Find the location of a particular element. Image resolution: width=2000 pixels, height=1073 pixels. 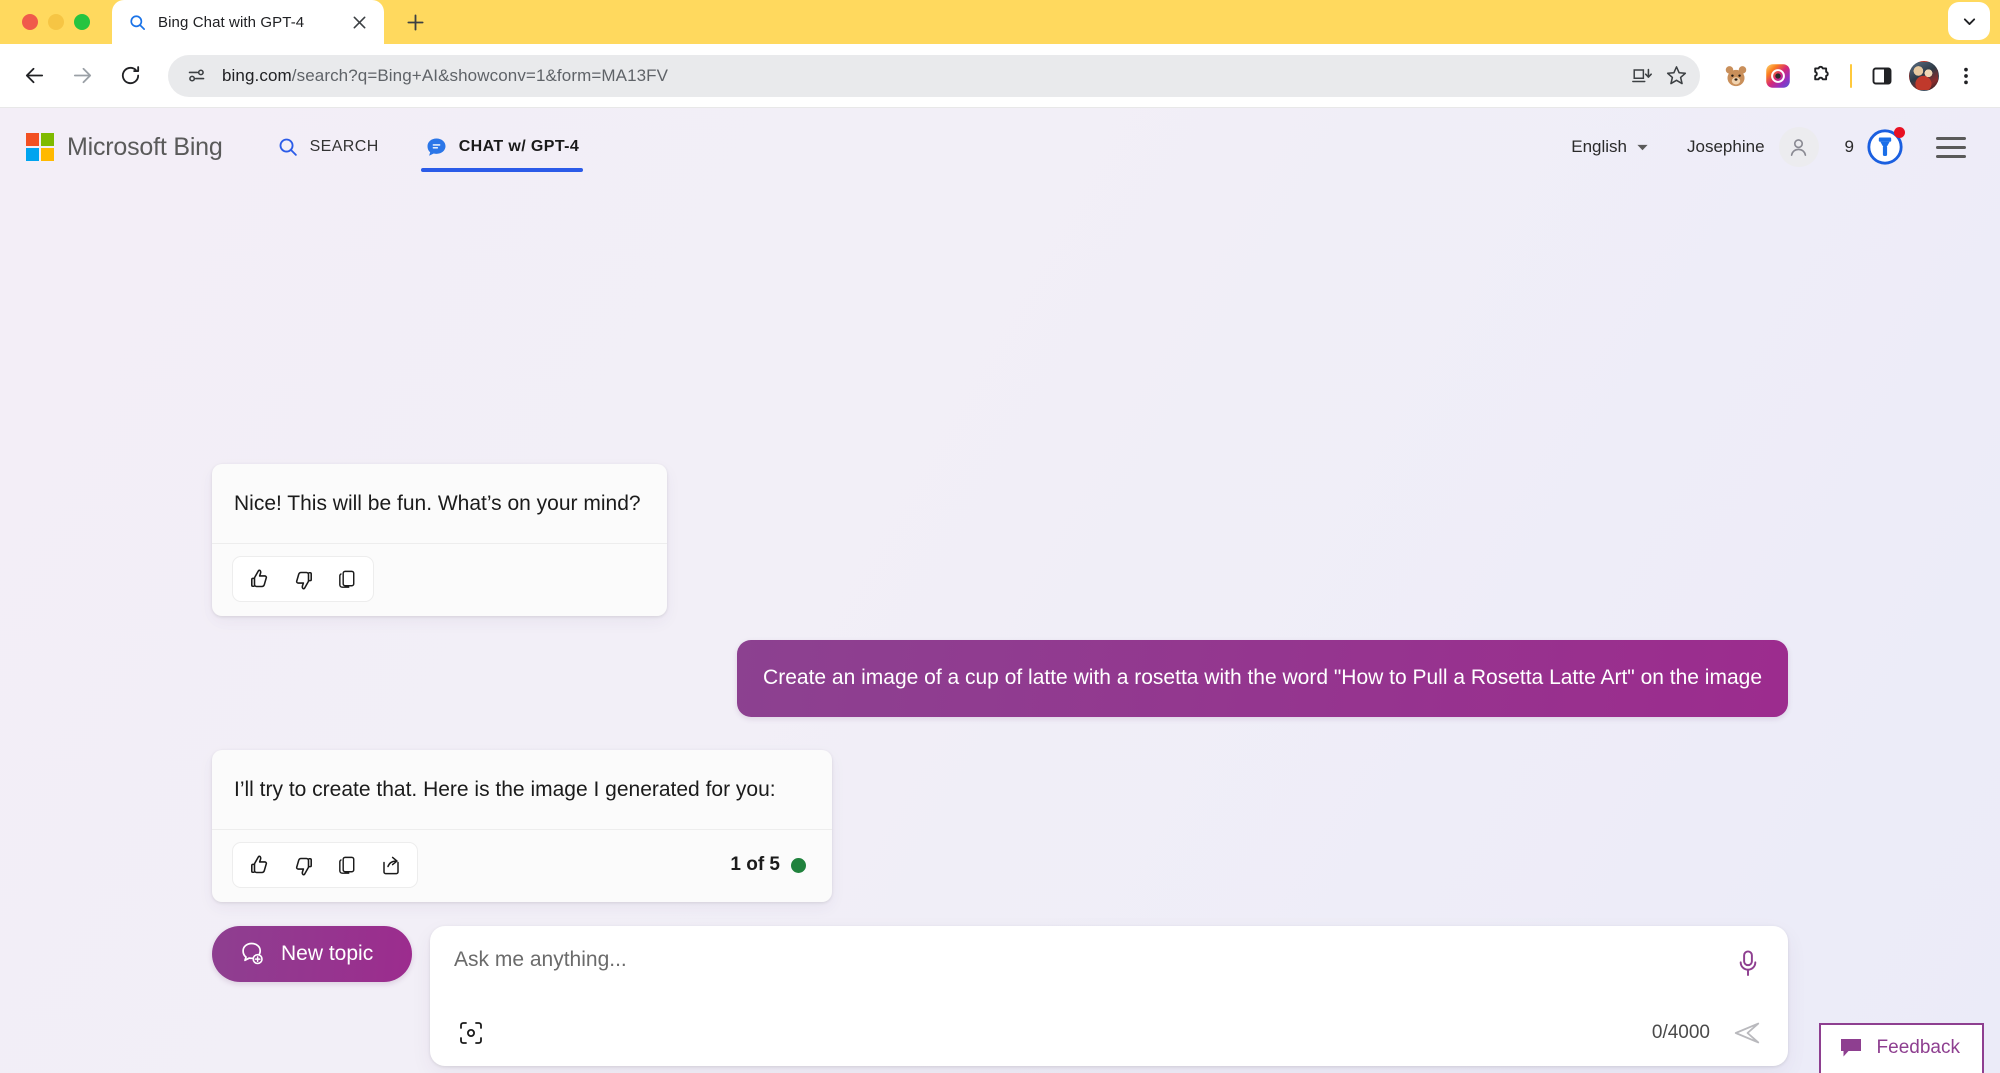

language-selector: English is located at coordinates (1610, 147).